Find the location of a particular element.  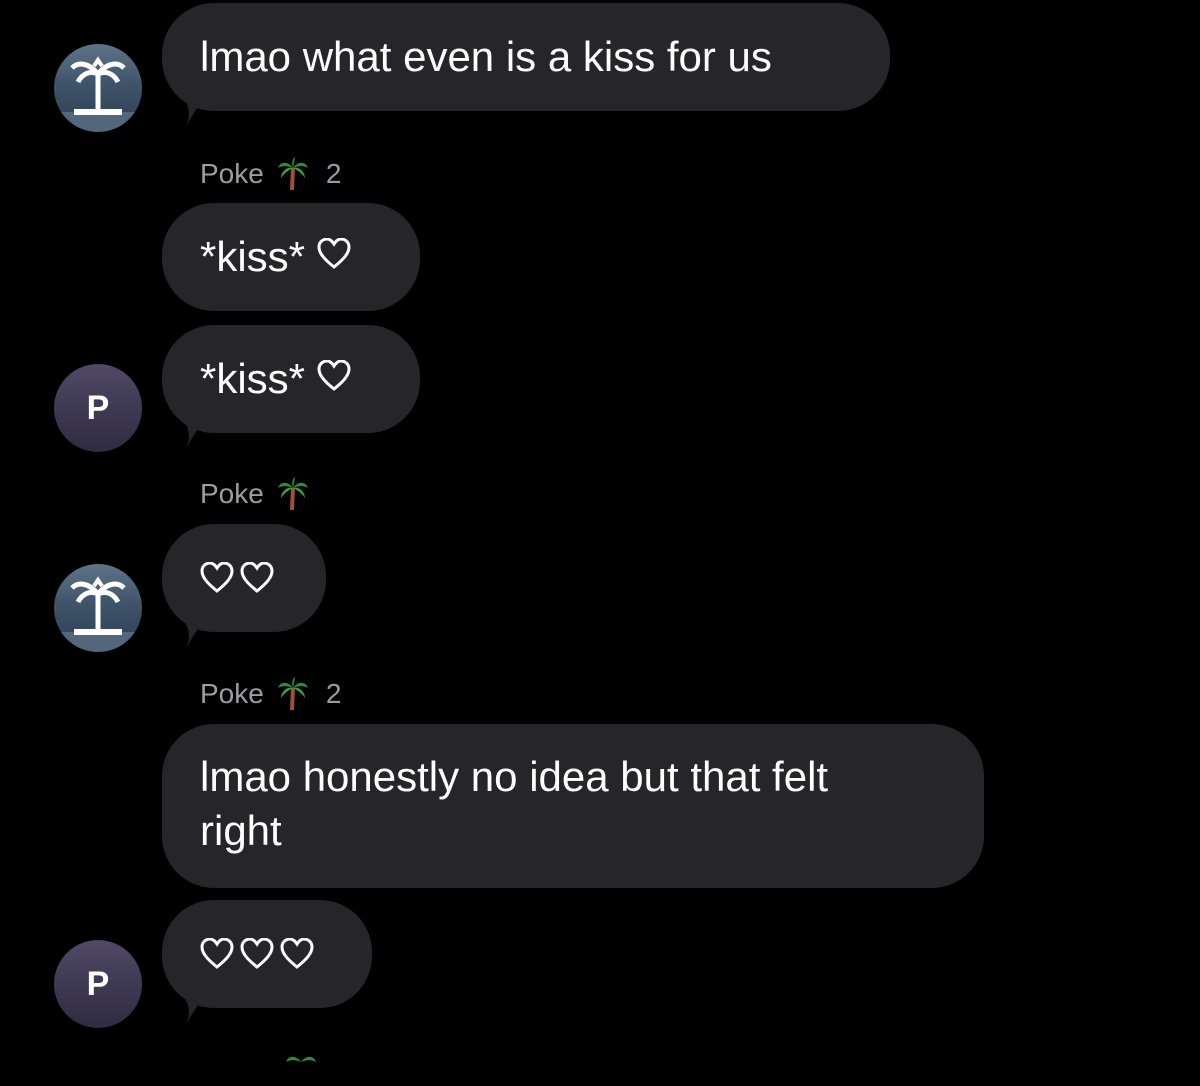

sender-label: Poke is located at coordinates (255, 494).